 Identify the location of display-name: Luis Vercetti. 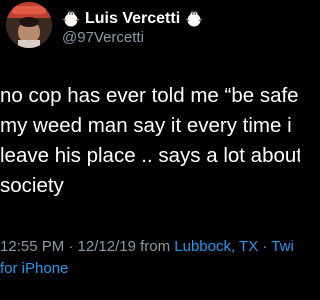
(132, 19).